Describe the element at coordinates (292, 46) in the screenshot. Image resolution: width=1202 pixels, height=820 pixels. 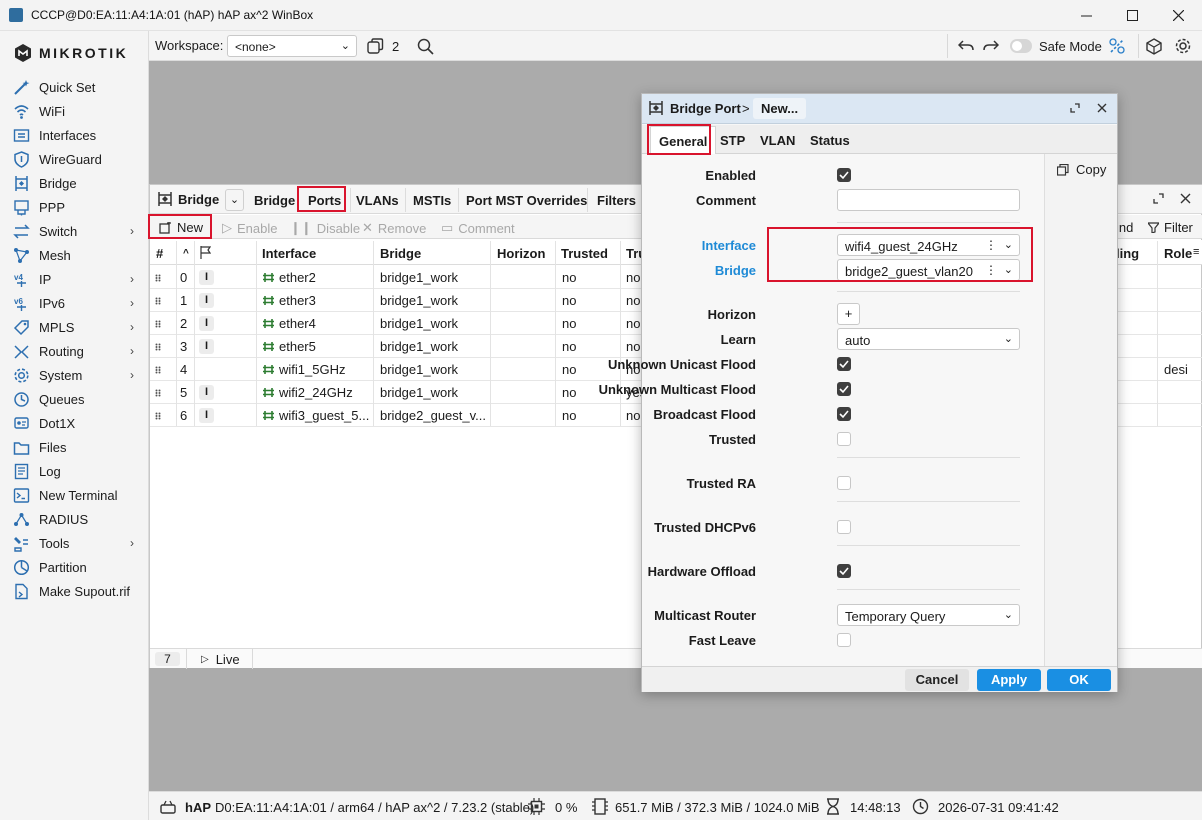
I see `workspace-select: <none> ⌄` at that location.